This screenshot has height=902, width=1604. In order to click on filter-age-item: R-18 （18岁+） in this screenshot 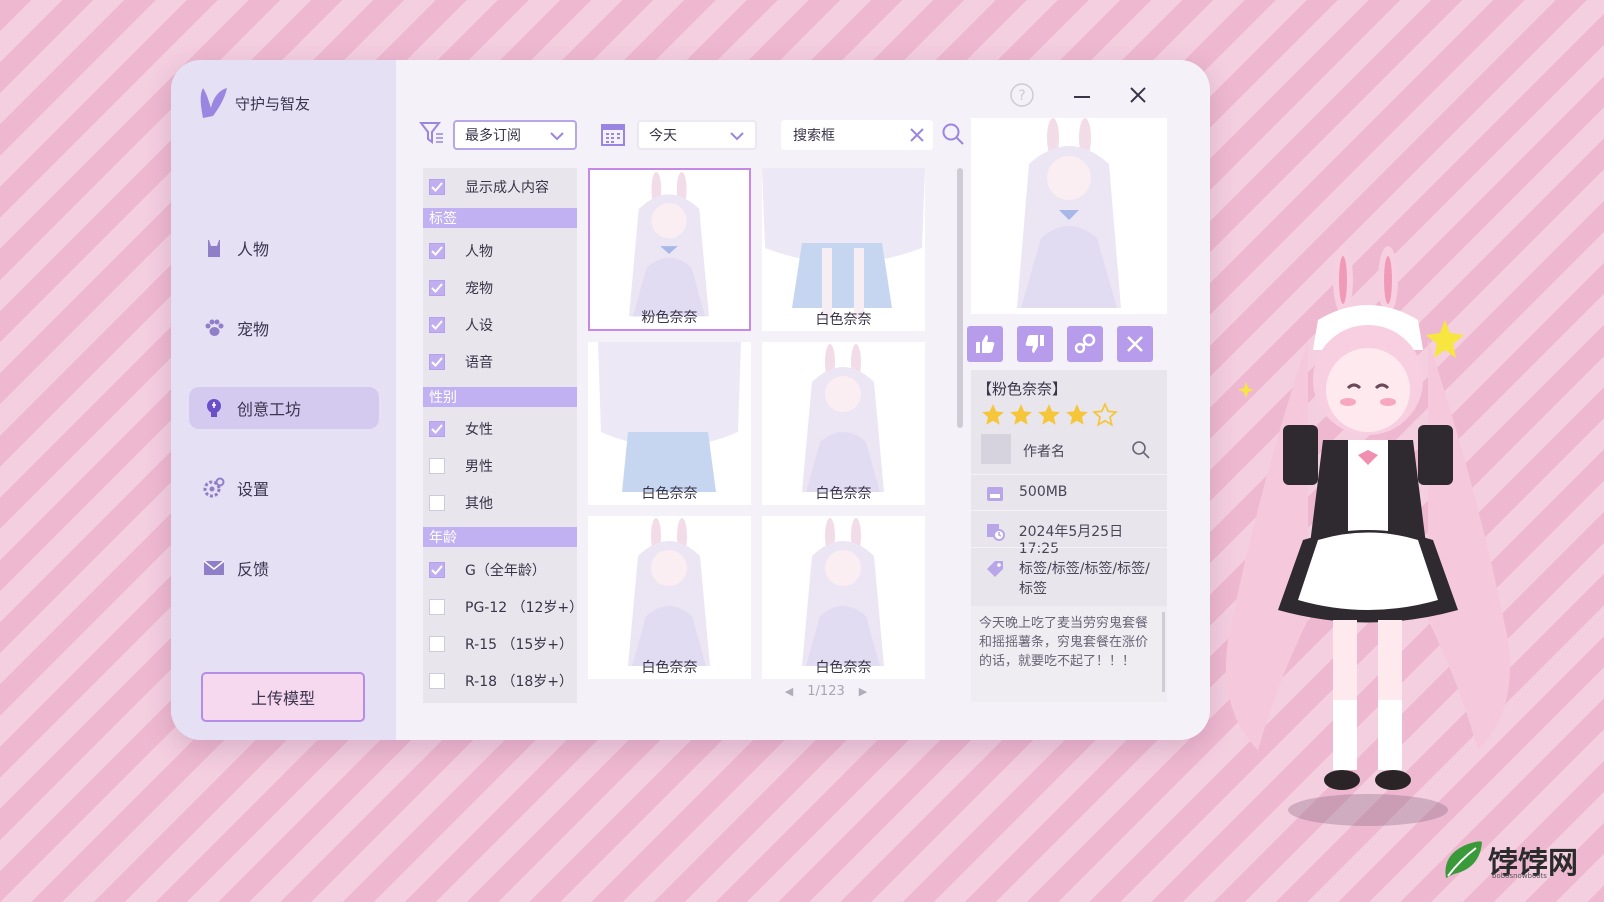, I will do `click(500, 681)`.